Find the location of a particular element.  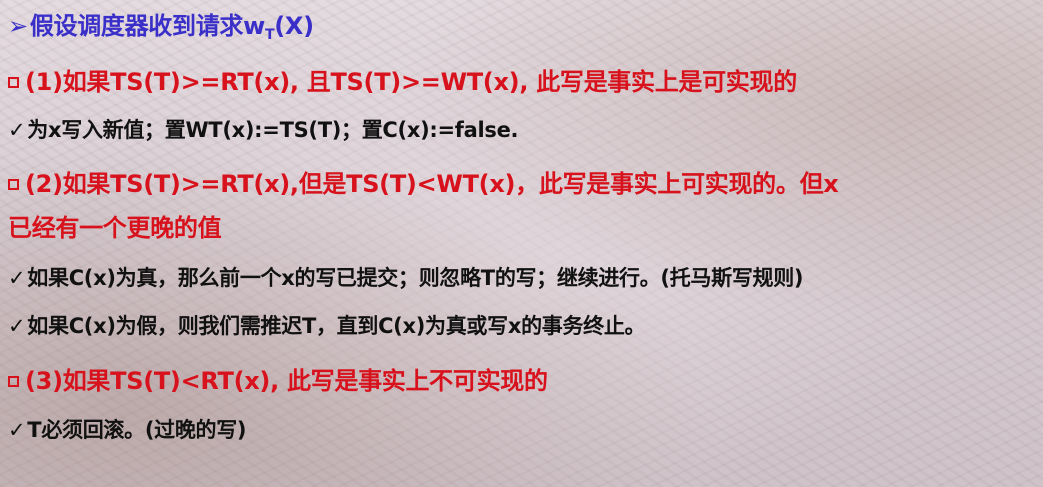

action-1-text: 为x写入新值；置WT(x):=TS(T)；置C(x):=false. is located at coordinates (273, 130).